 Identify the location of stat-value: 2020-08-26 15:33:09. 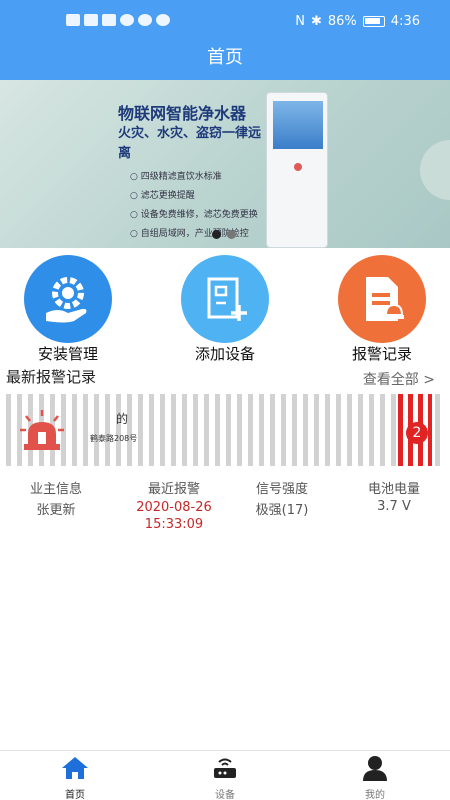
(174, 516).